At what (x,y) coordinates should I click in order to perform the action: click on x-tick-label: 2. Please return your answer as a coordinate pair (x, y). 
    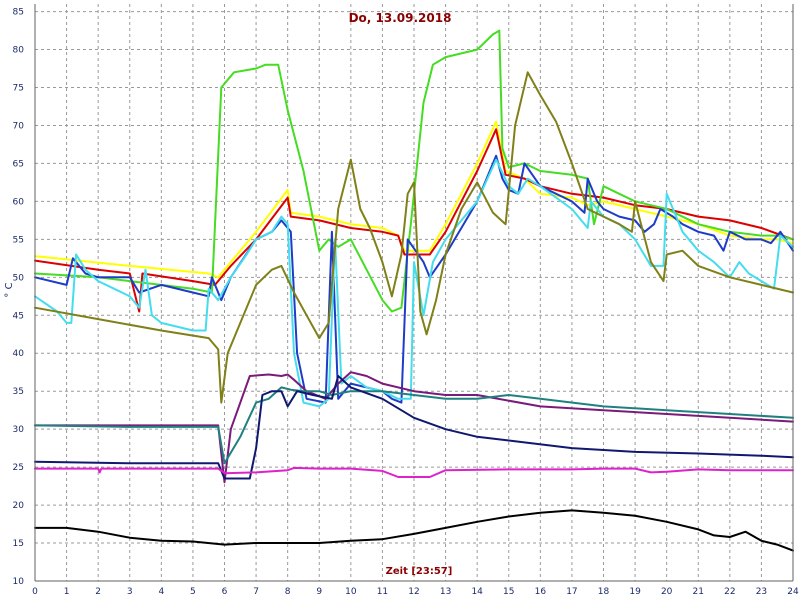
    Looking at the image, I should click on (98, 592).